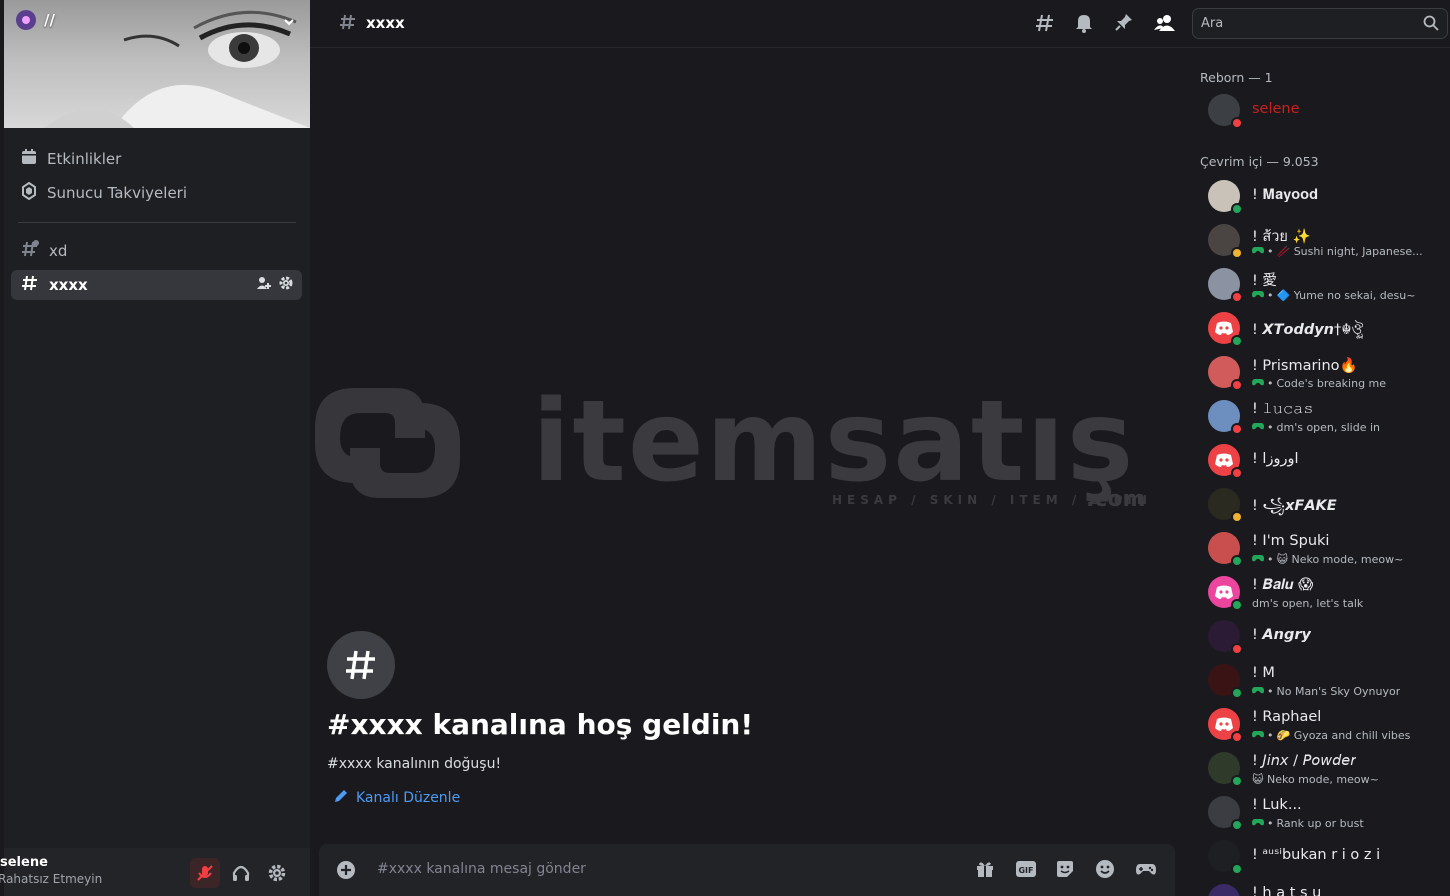 The height and width of the screenshot is (896, 1450). I want to click on mute-mic-button, so click(205, 873).